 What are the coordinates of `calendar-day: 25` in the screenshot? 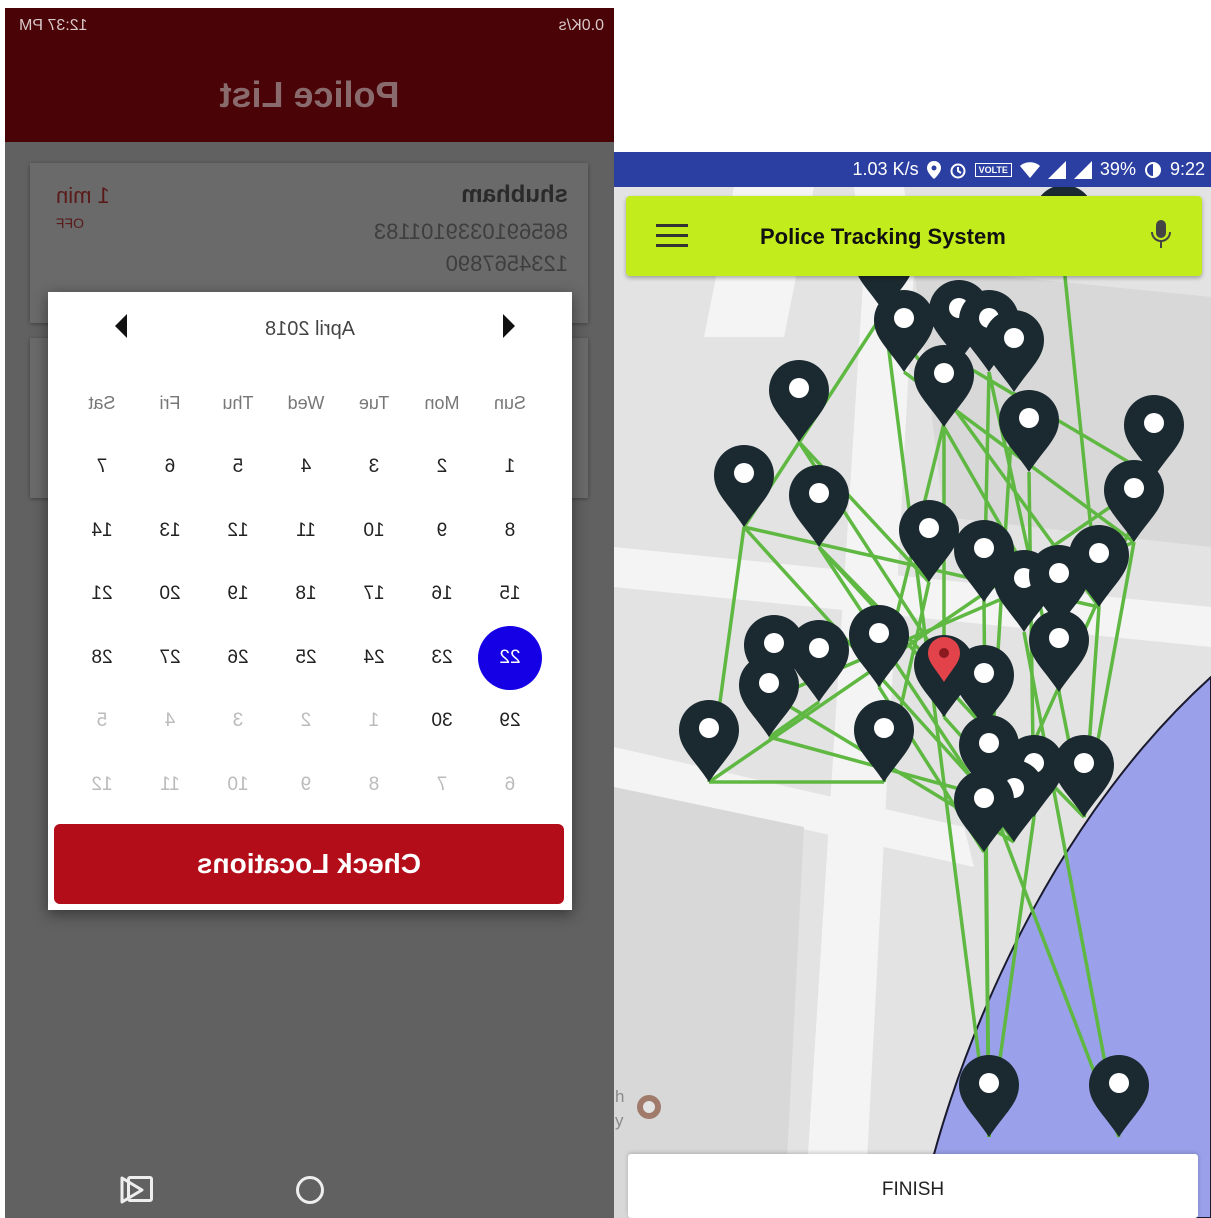 It's located at (306, 658).